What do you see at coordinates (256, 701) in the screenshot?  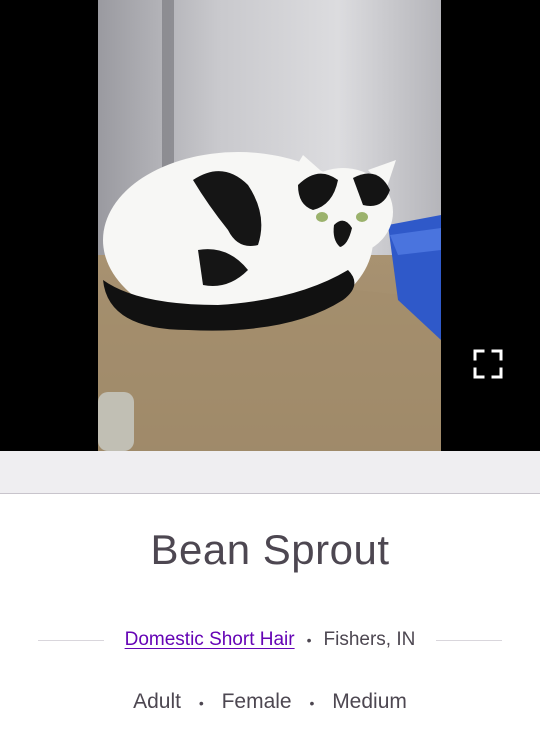 I see `sex-text: Female` at bounding box center [256, 701].